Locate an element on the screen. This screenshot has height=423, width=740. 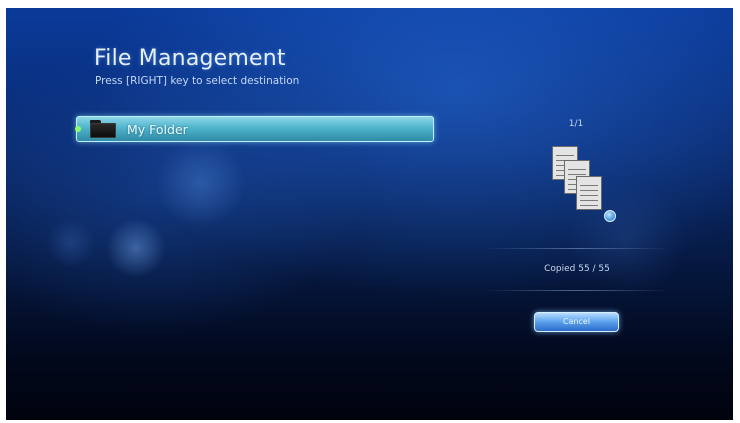
page-subtitle: Press [RIGHT] key to select destination is located at coordinates (197, 81).